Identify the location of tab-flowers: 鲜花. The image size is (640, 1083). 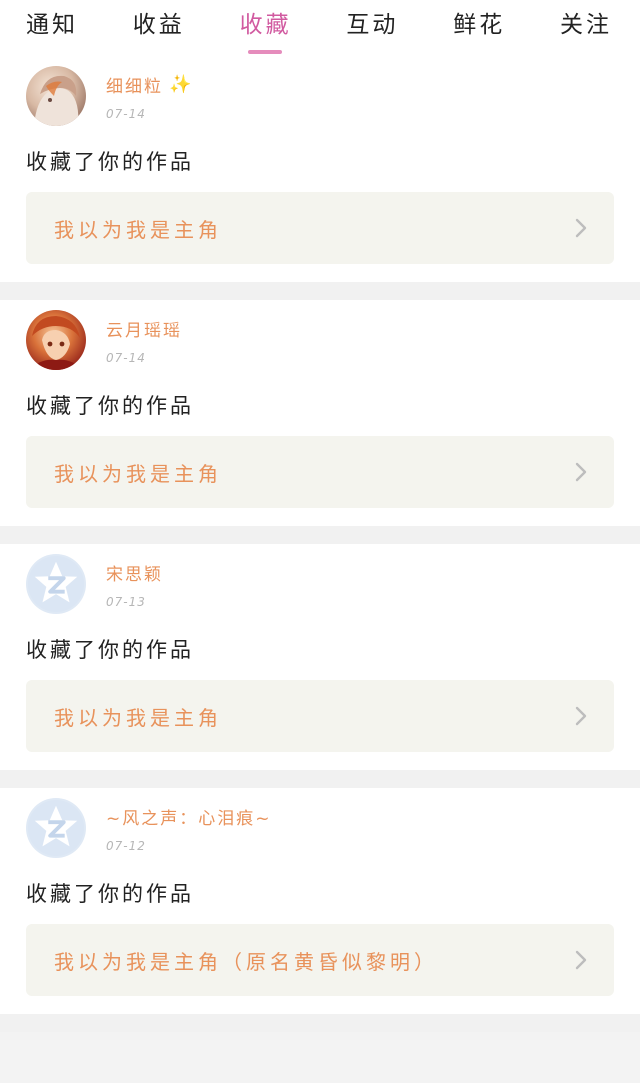
(479, 32).